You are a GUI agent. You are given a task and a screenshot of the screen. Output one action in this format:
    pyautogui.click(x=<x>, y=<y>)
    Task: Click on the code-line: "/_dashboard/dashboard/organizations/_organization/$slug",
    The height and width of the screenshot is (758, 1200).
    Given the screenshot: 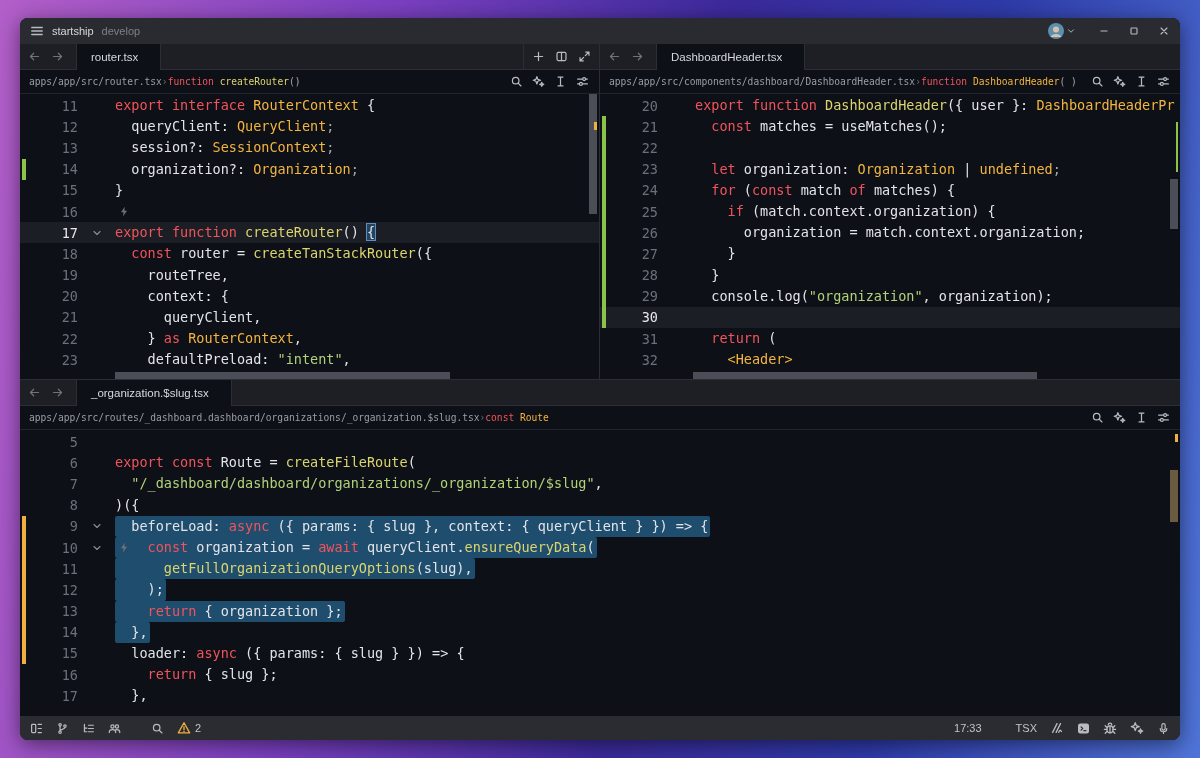 What is the action you would take?
    pyautogui.click(x=366, y=484)
    